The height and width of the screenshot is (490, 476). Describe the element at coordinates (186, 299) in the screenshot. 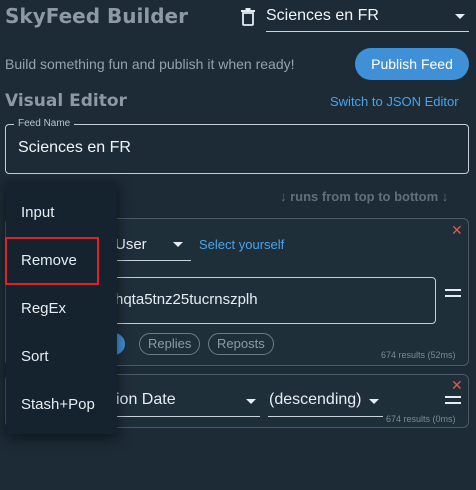

I see `user-did-value: hqta5tnz25tucrnszplh` at that location.